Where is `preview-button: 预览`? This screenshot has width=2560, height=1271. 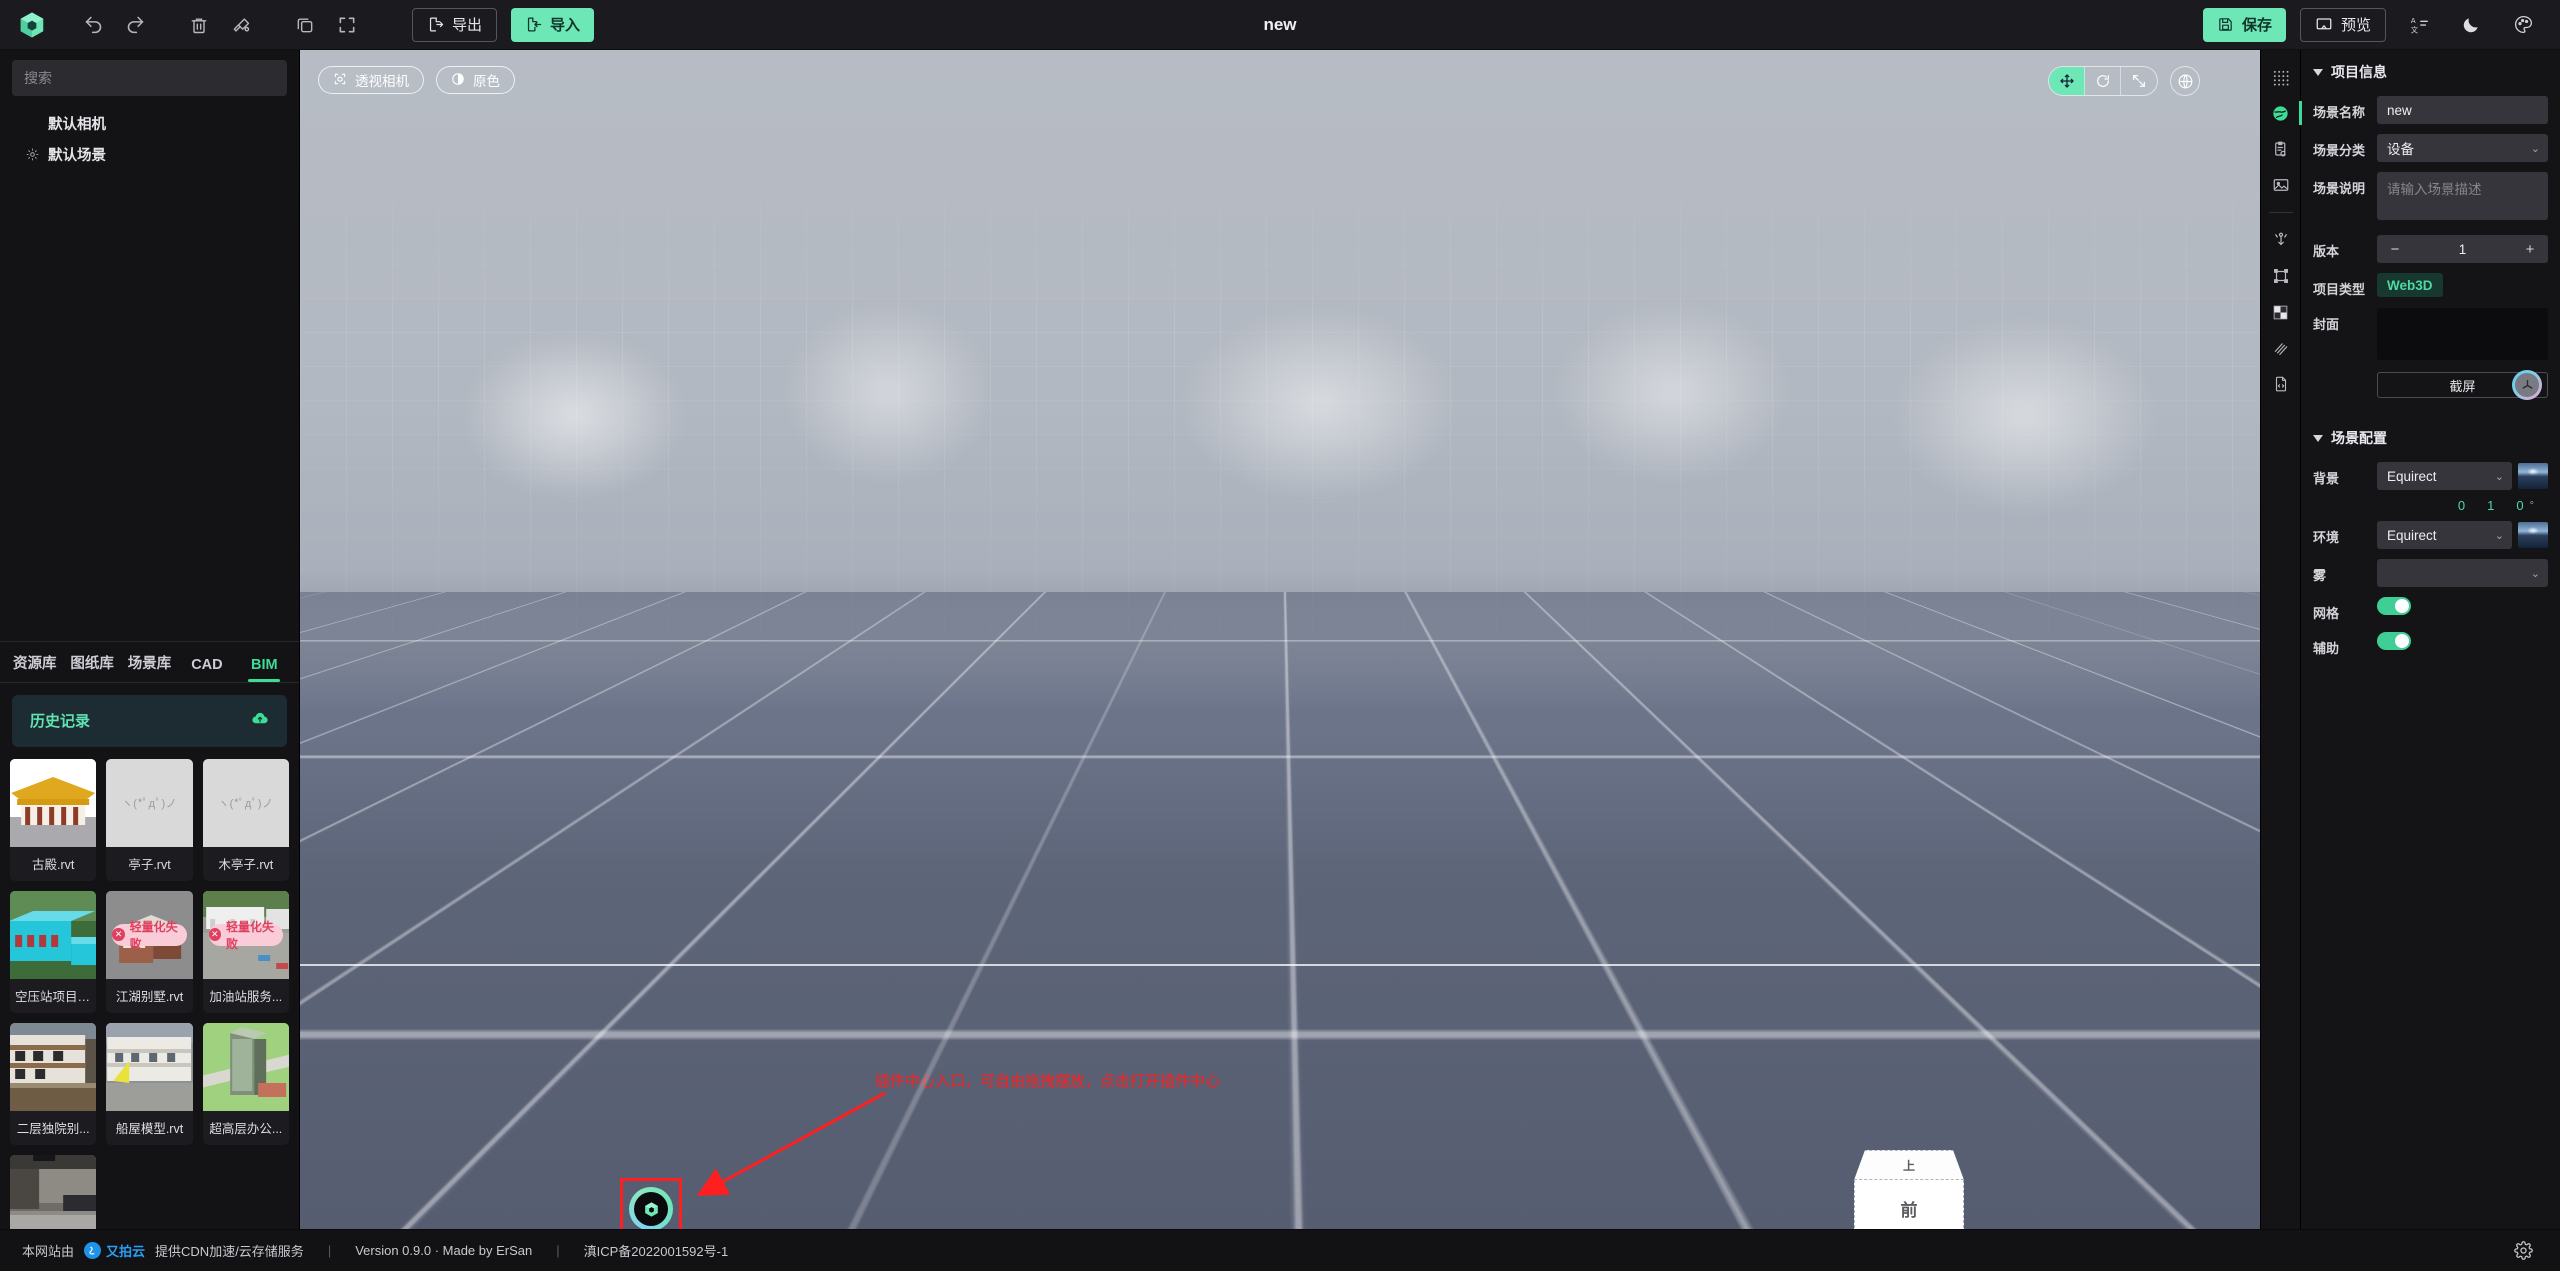 preview-button: 预览 is located at coordinates (2342, 24).